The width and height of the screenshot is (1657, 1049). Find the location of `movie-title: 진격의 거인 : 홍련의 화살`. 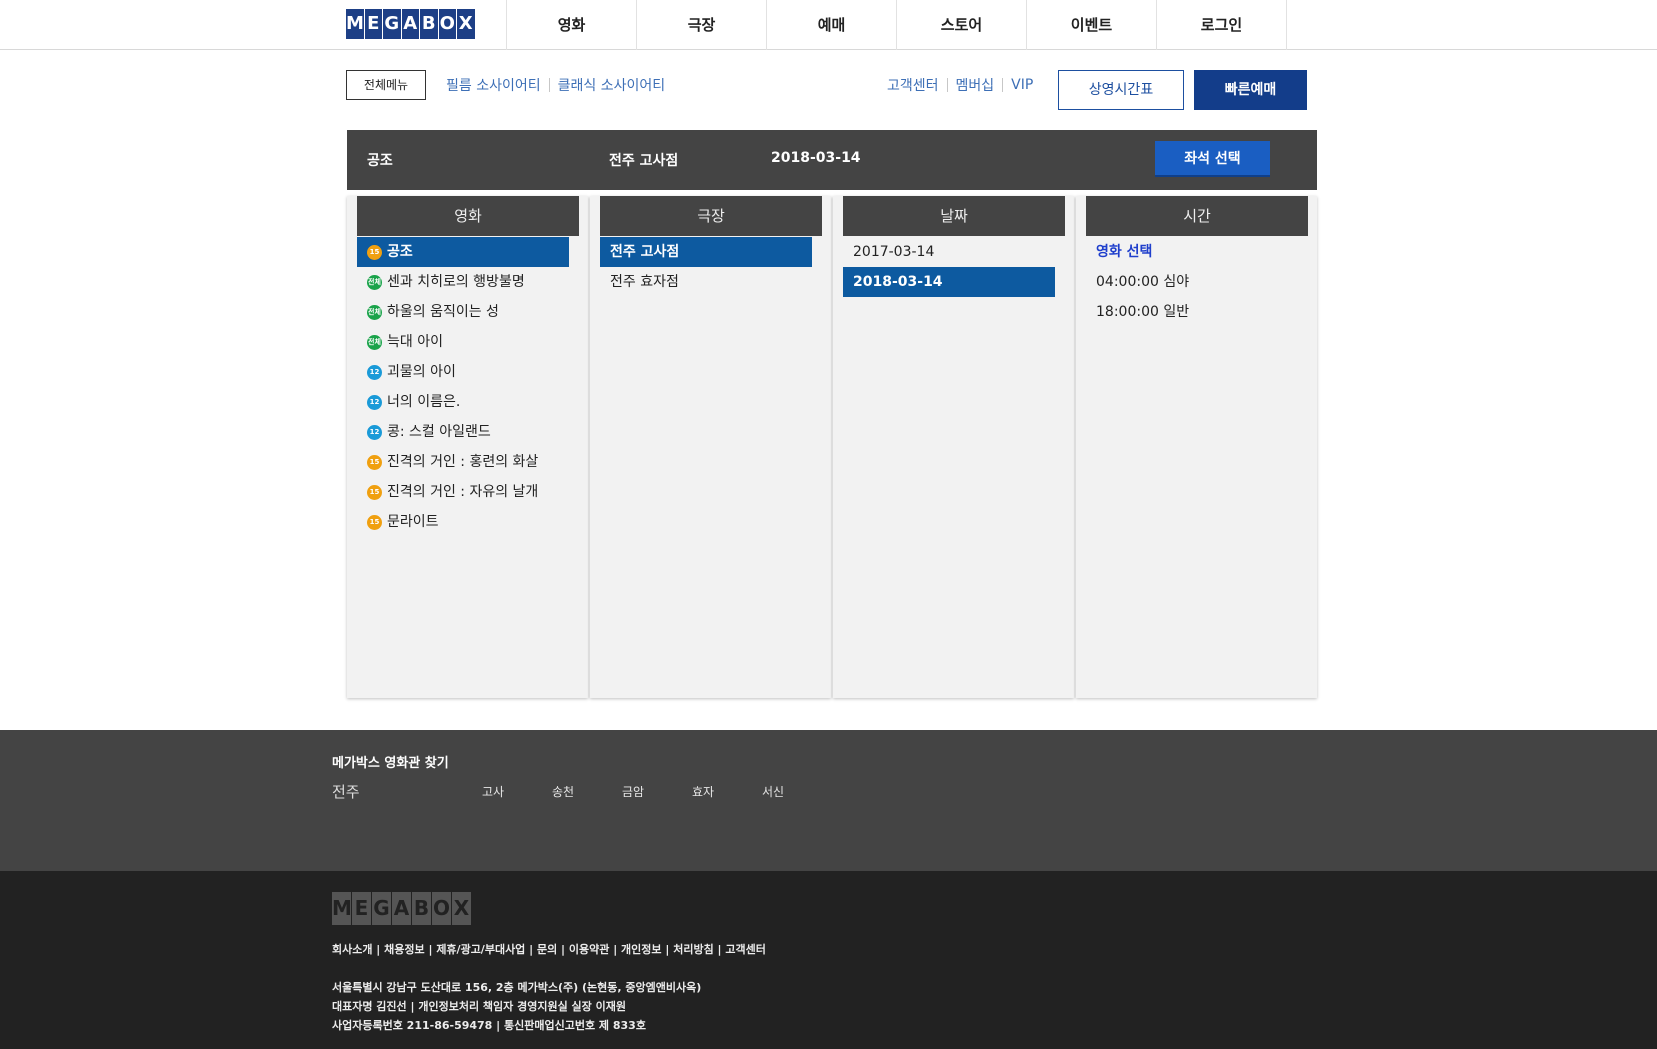

movie-title: 진격의 거인 : 홍련의 화살 is located at coordinates (463, 462).